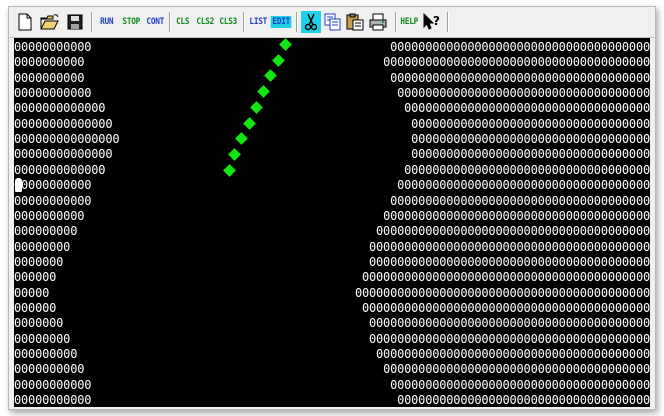 Image resolution: width=664 pixels, height=416 pixels. I want to click on cls3-label: CLS3, so click(228, 22).